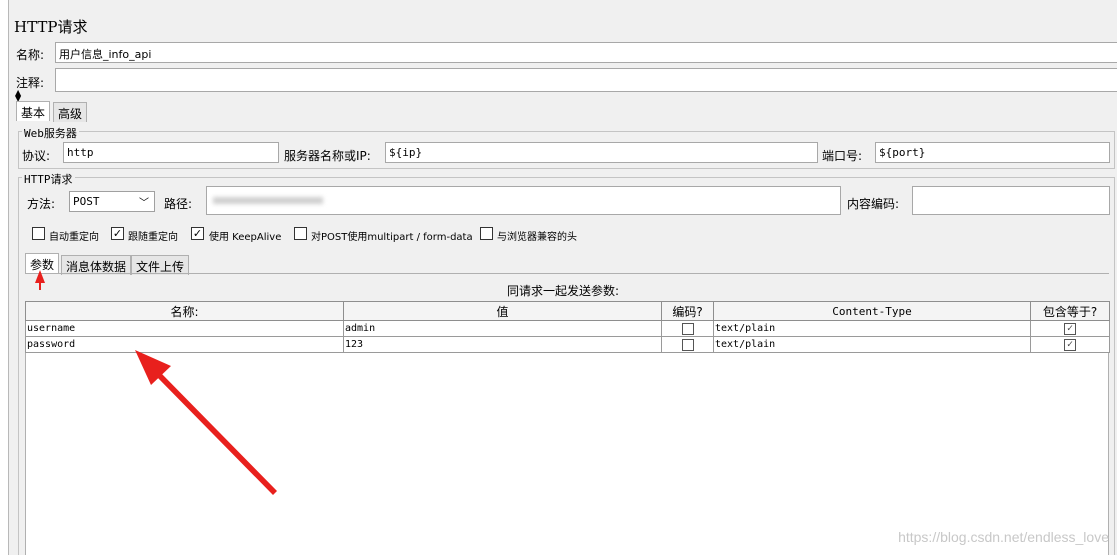 The image size is (1117, 555). What do you see at coordinates (586, 80) in the screenshot?
I see `comment-input` at bounding box center [586, 80].